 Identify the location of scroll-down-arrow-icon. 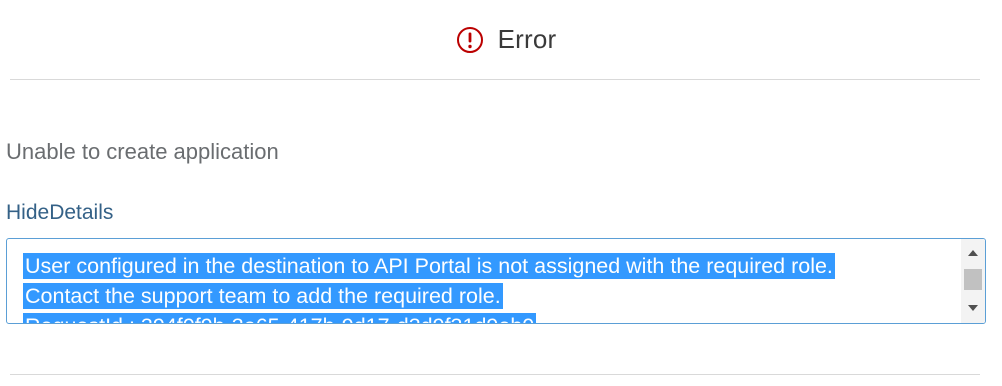
(973, 308).